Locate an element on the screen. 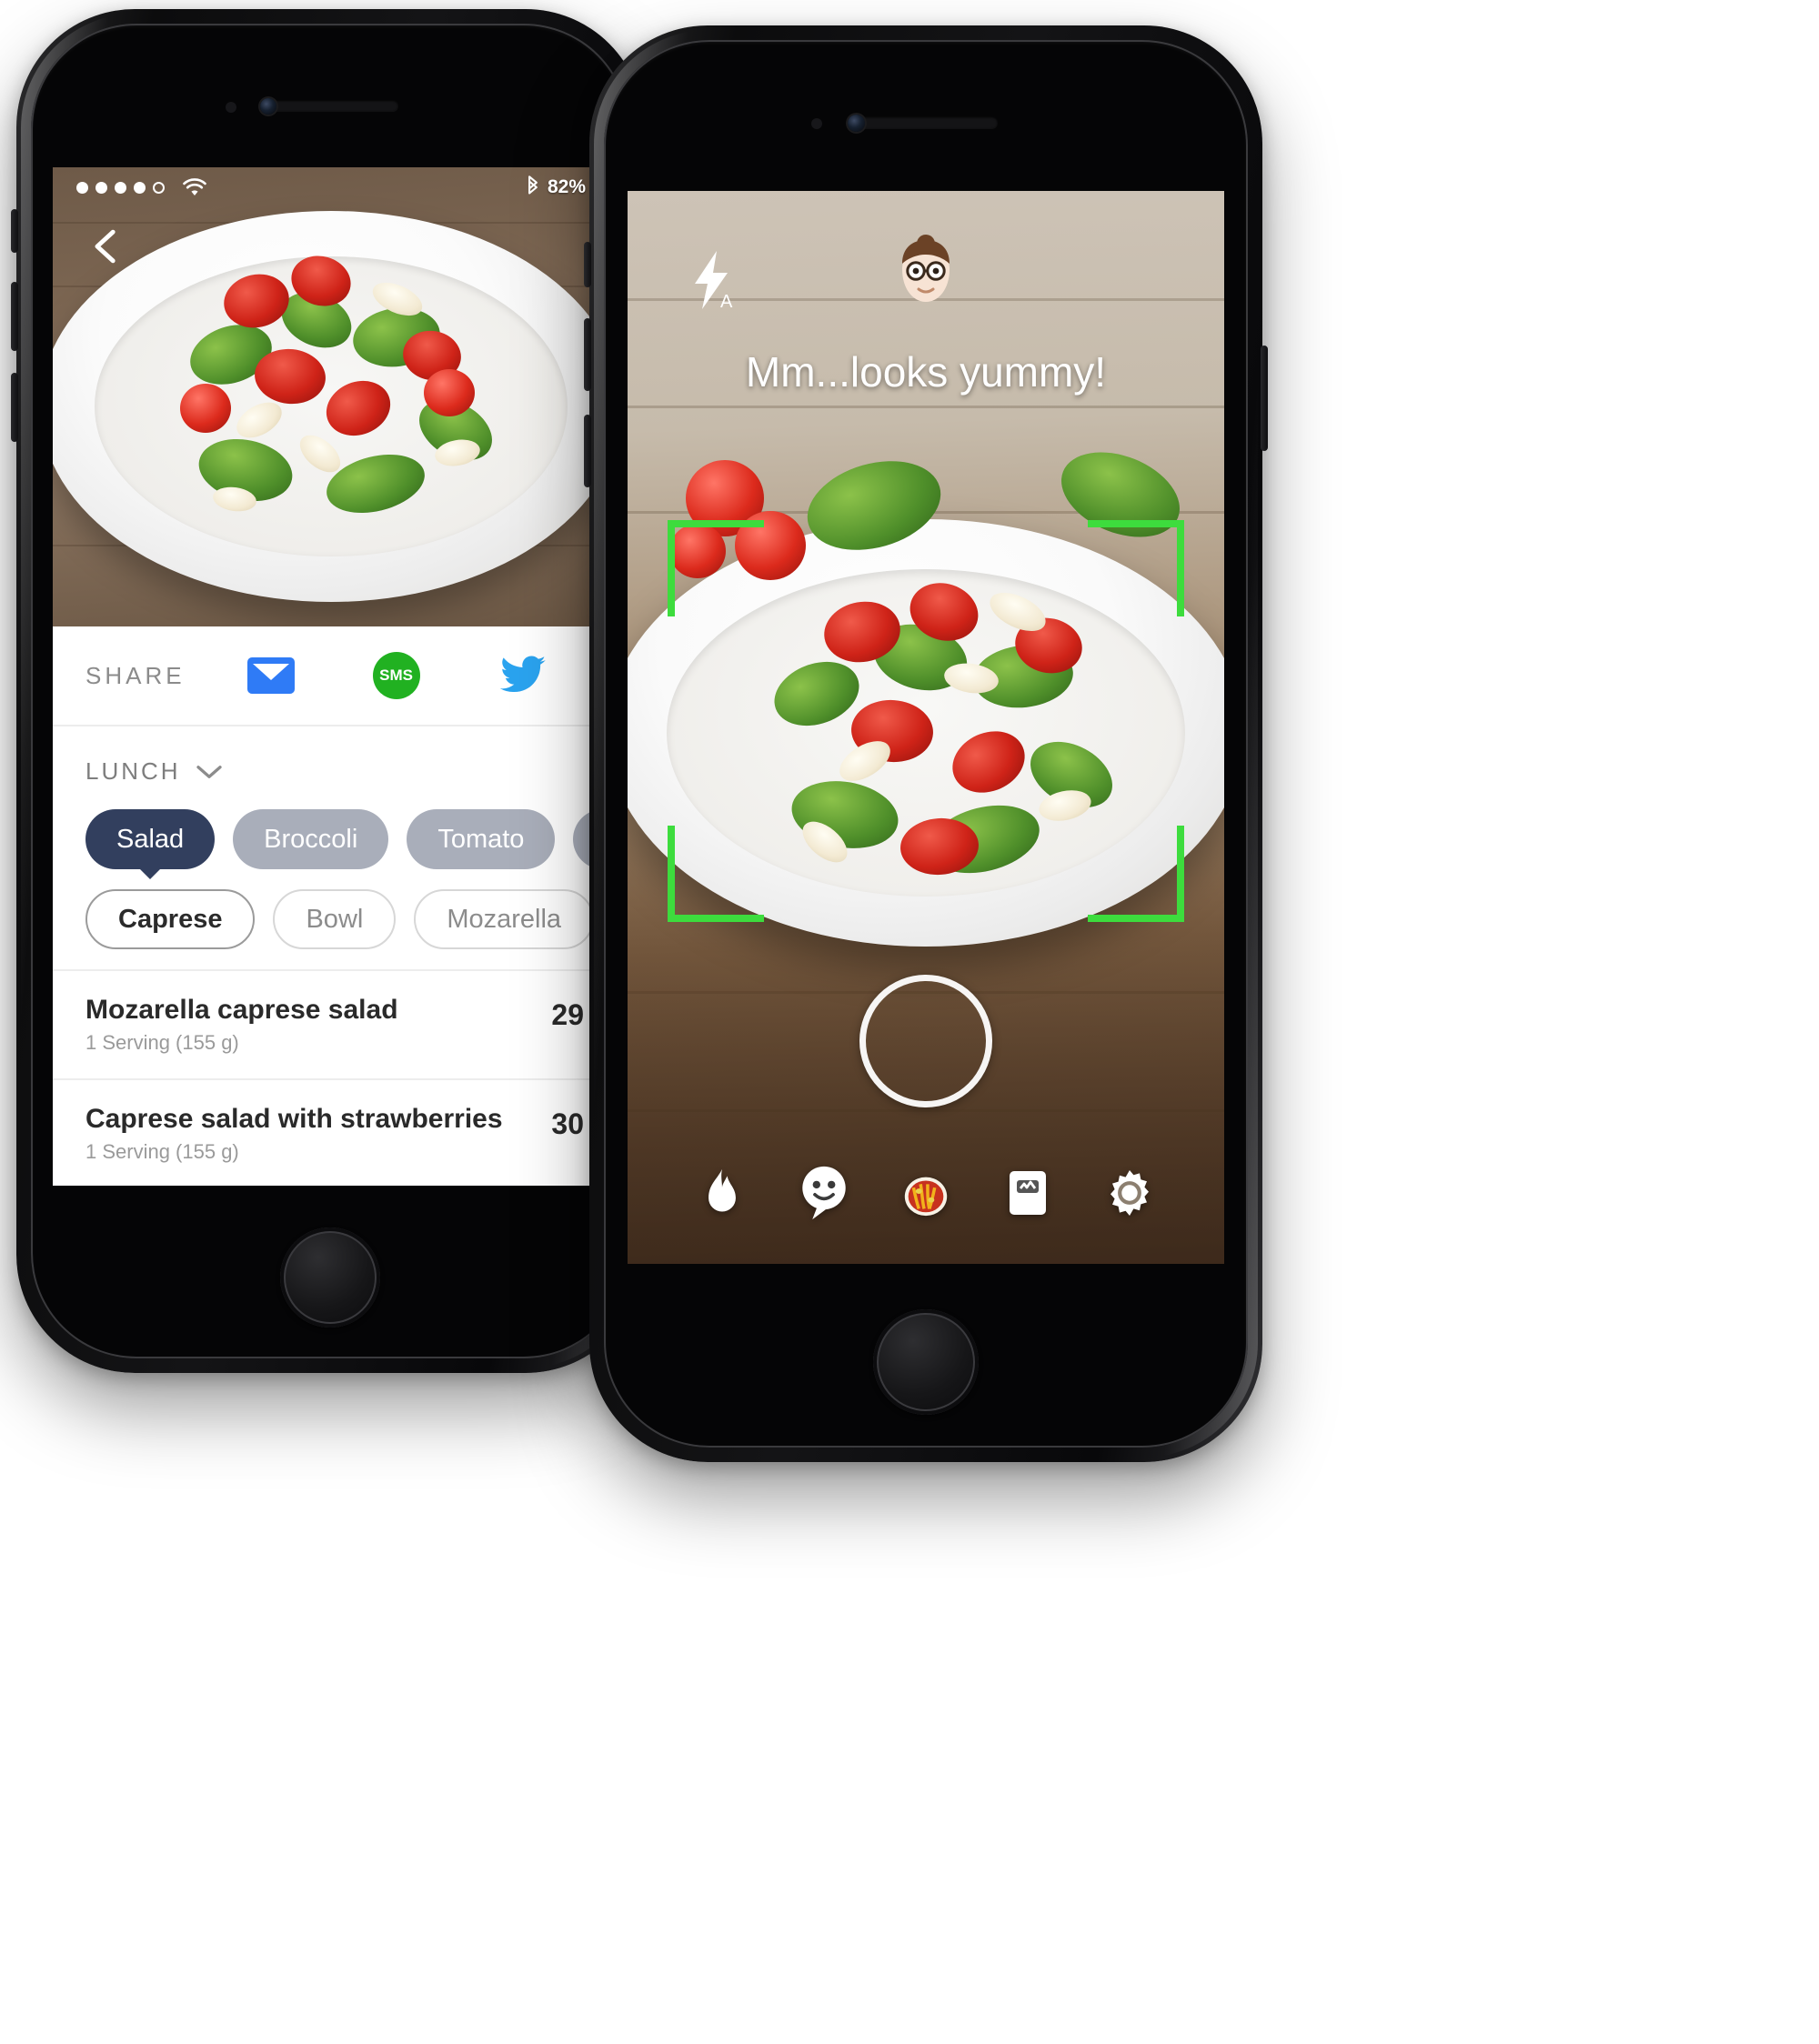 The width and height of the screenshot is (1819, 2044). bluetooth-icon is located at coordinates (533, 185).